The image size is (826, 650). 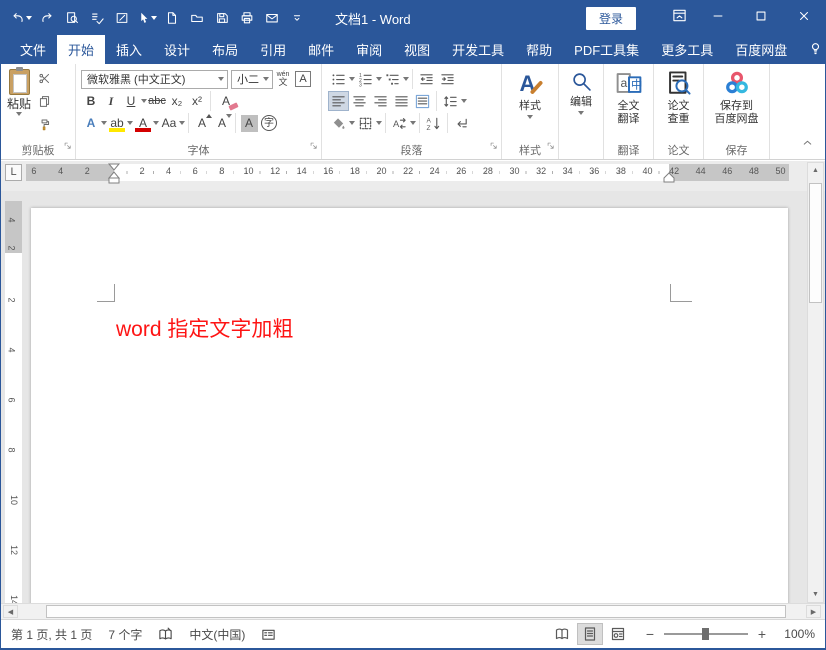 What do you see at coordinates (365, 79) in the screenshot?
I see `numbering-button: 123` at bounding box center [365, 79].